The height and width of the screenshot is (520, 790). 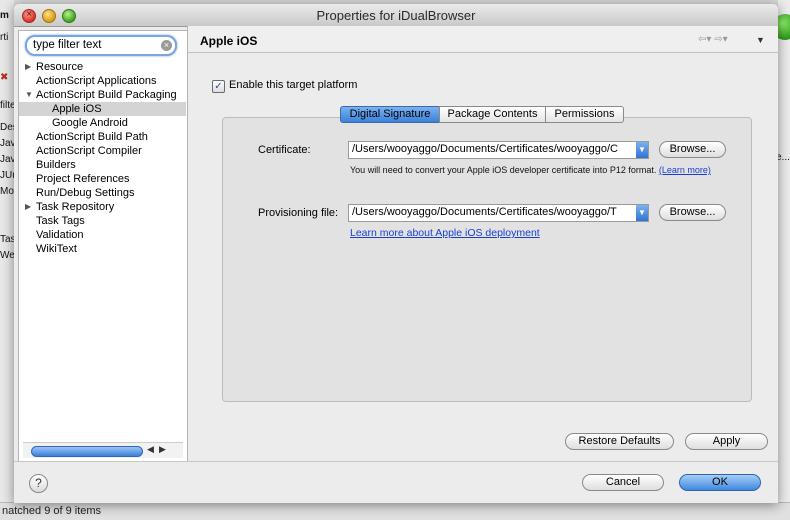 I want to click on tab-package-contents: Package Contents, so click(x=492, y=114).